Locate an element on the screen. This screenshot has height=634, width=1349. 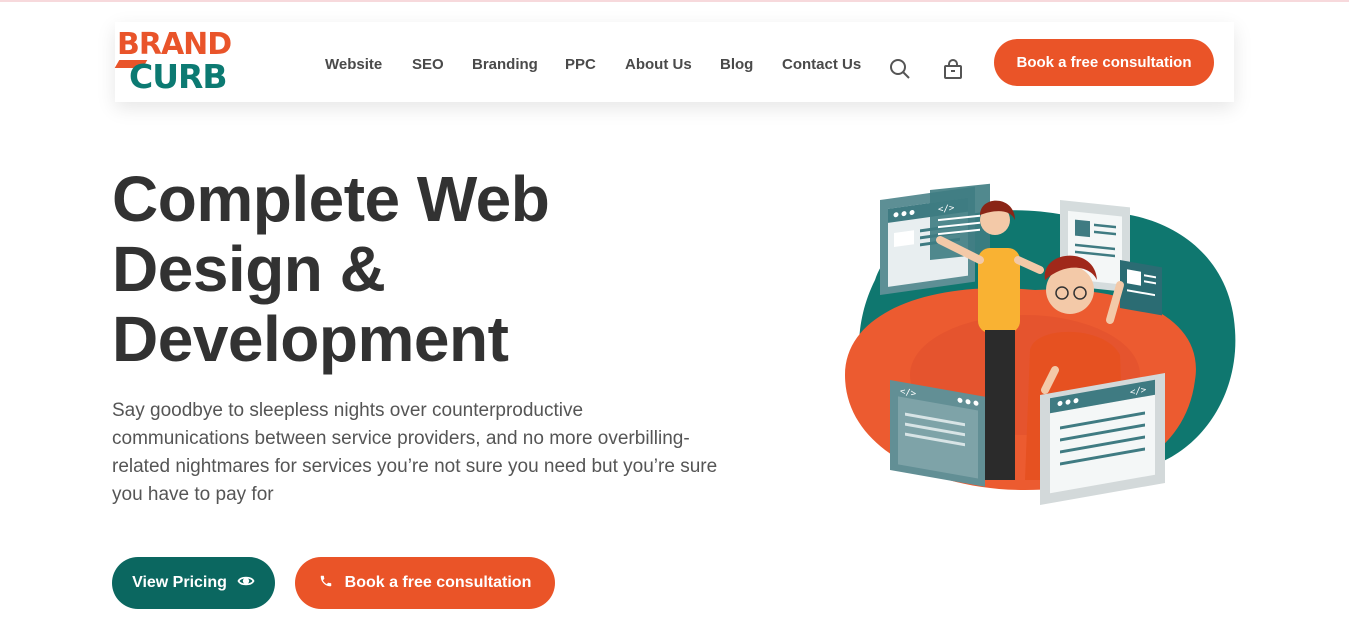
phone-icon is located at coordinates (326, 583).